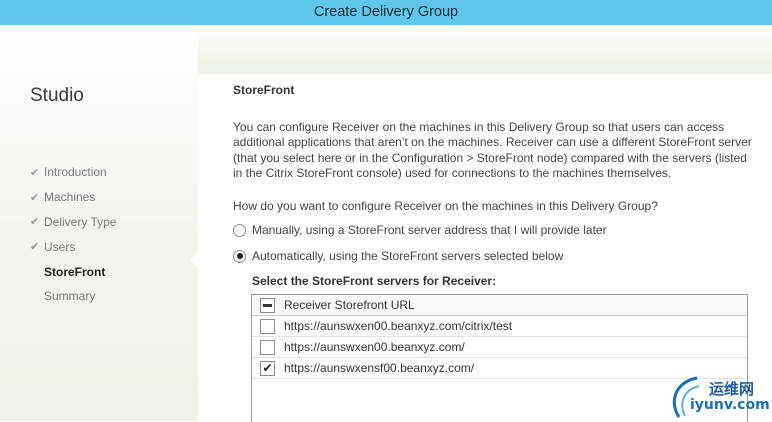  I want to click on step-label: Introduction, so click(75, 172).